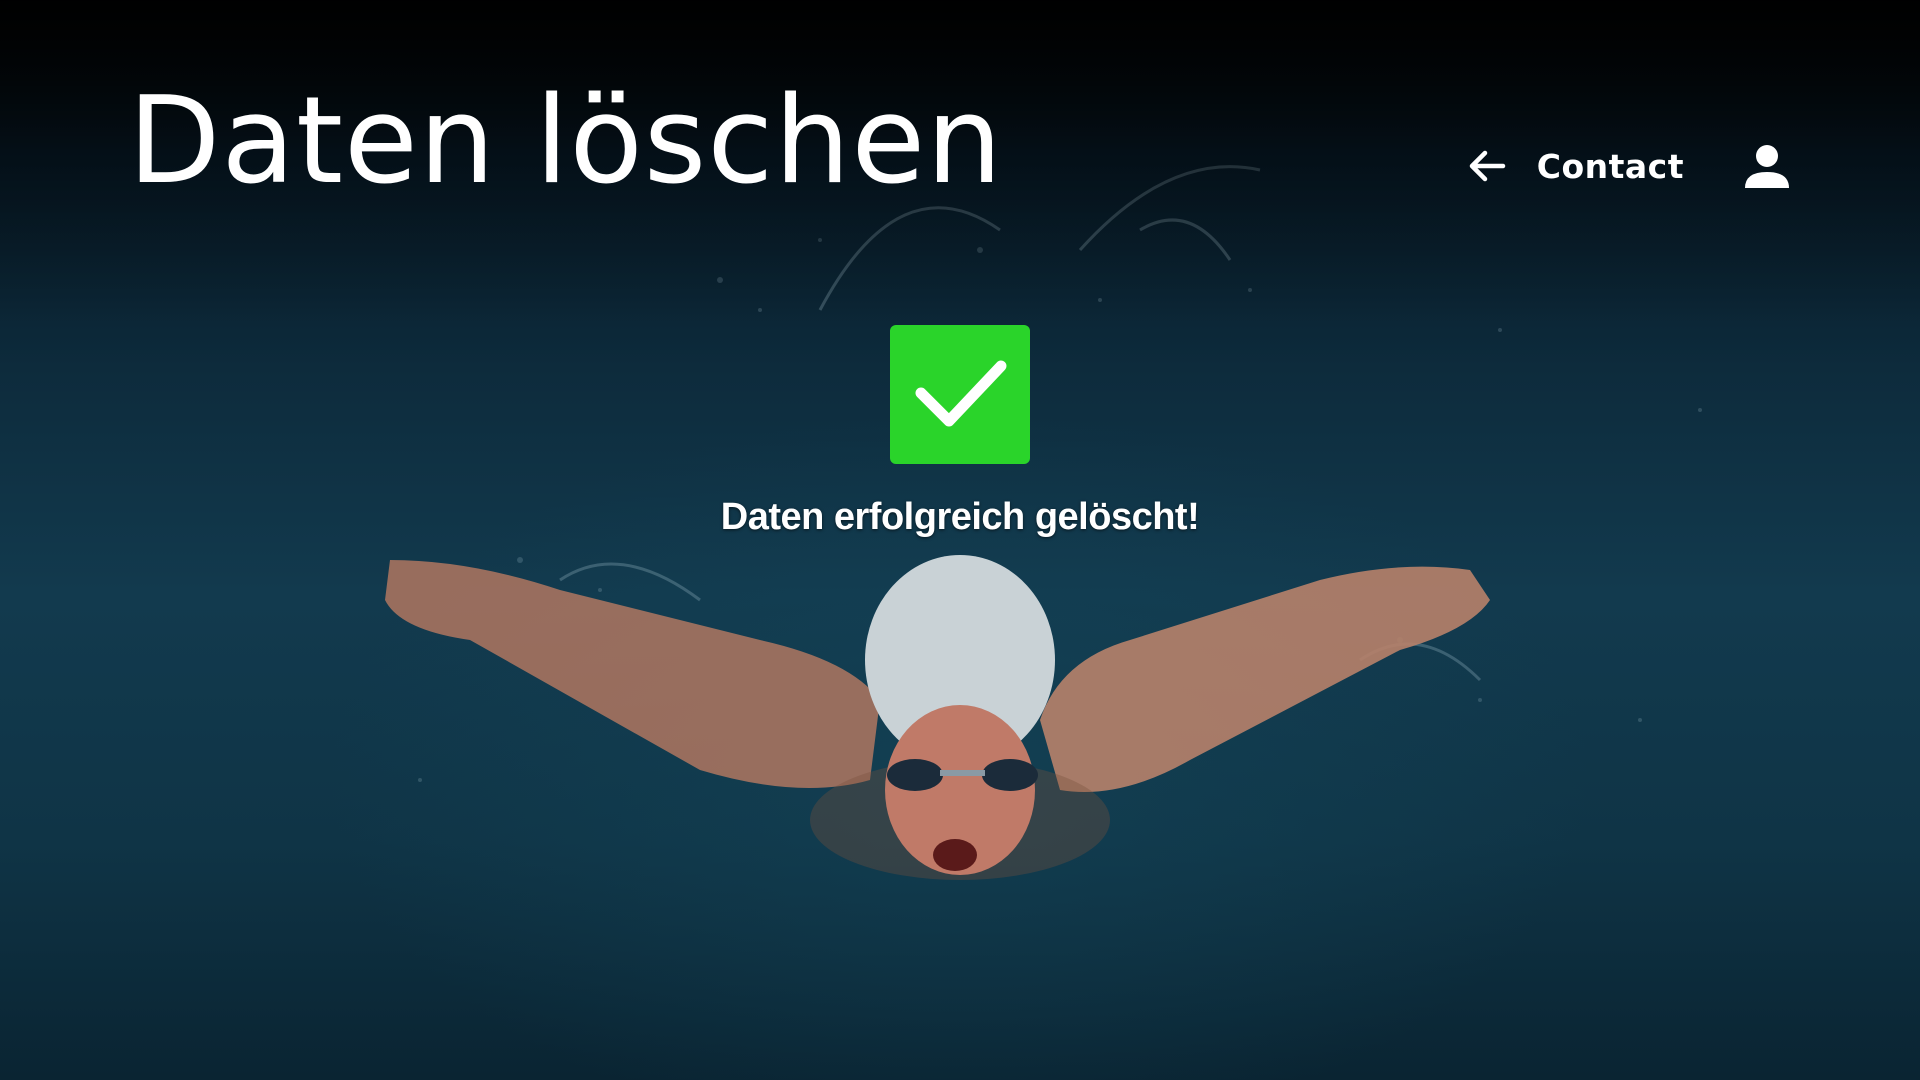 This screenshot has height=1080, width=1920. Describe the element at coordinates (960, 517) in the screenshot. I see `success-message: Daten erfolgreich gelöscht!` at that location.